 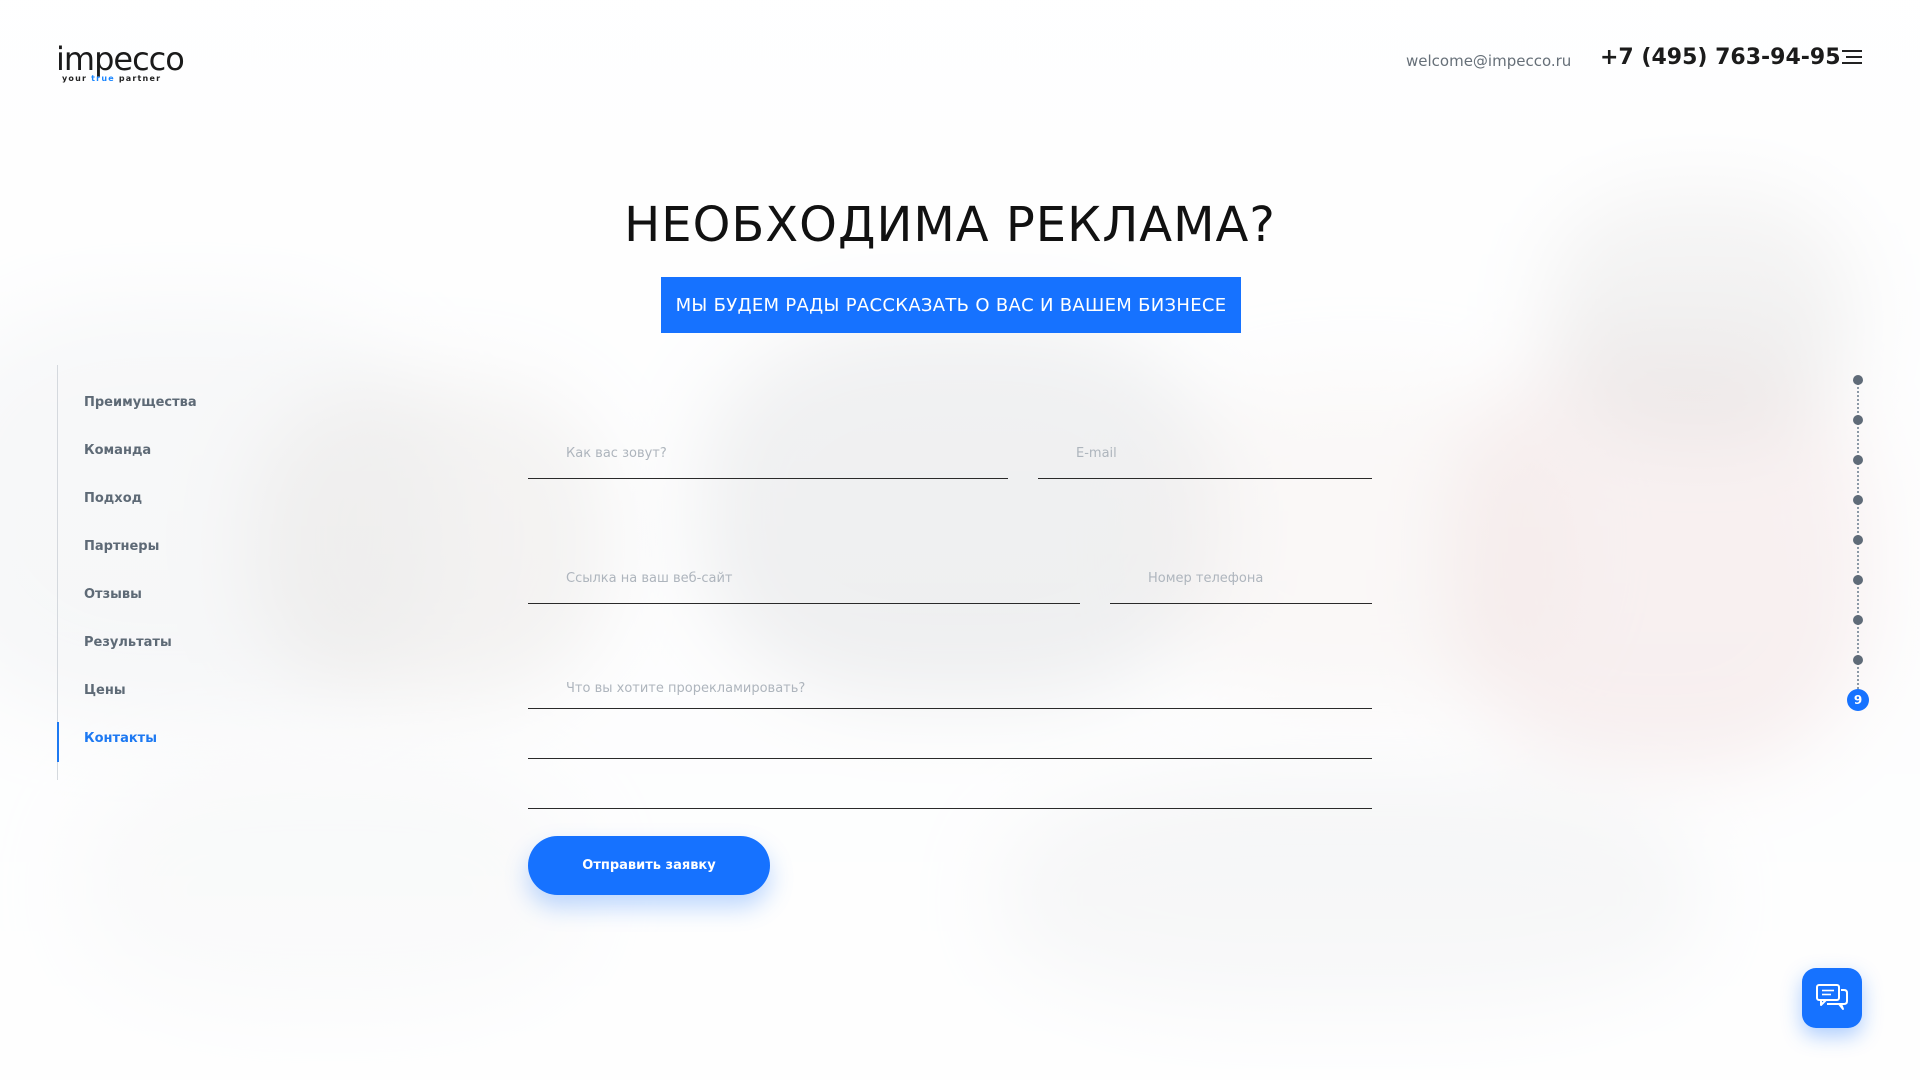 I want to click on phone-input, so click(x=1241, y=578).